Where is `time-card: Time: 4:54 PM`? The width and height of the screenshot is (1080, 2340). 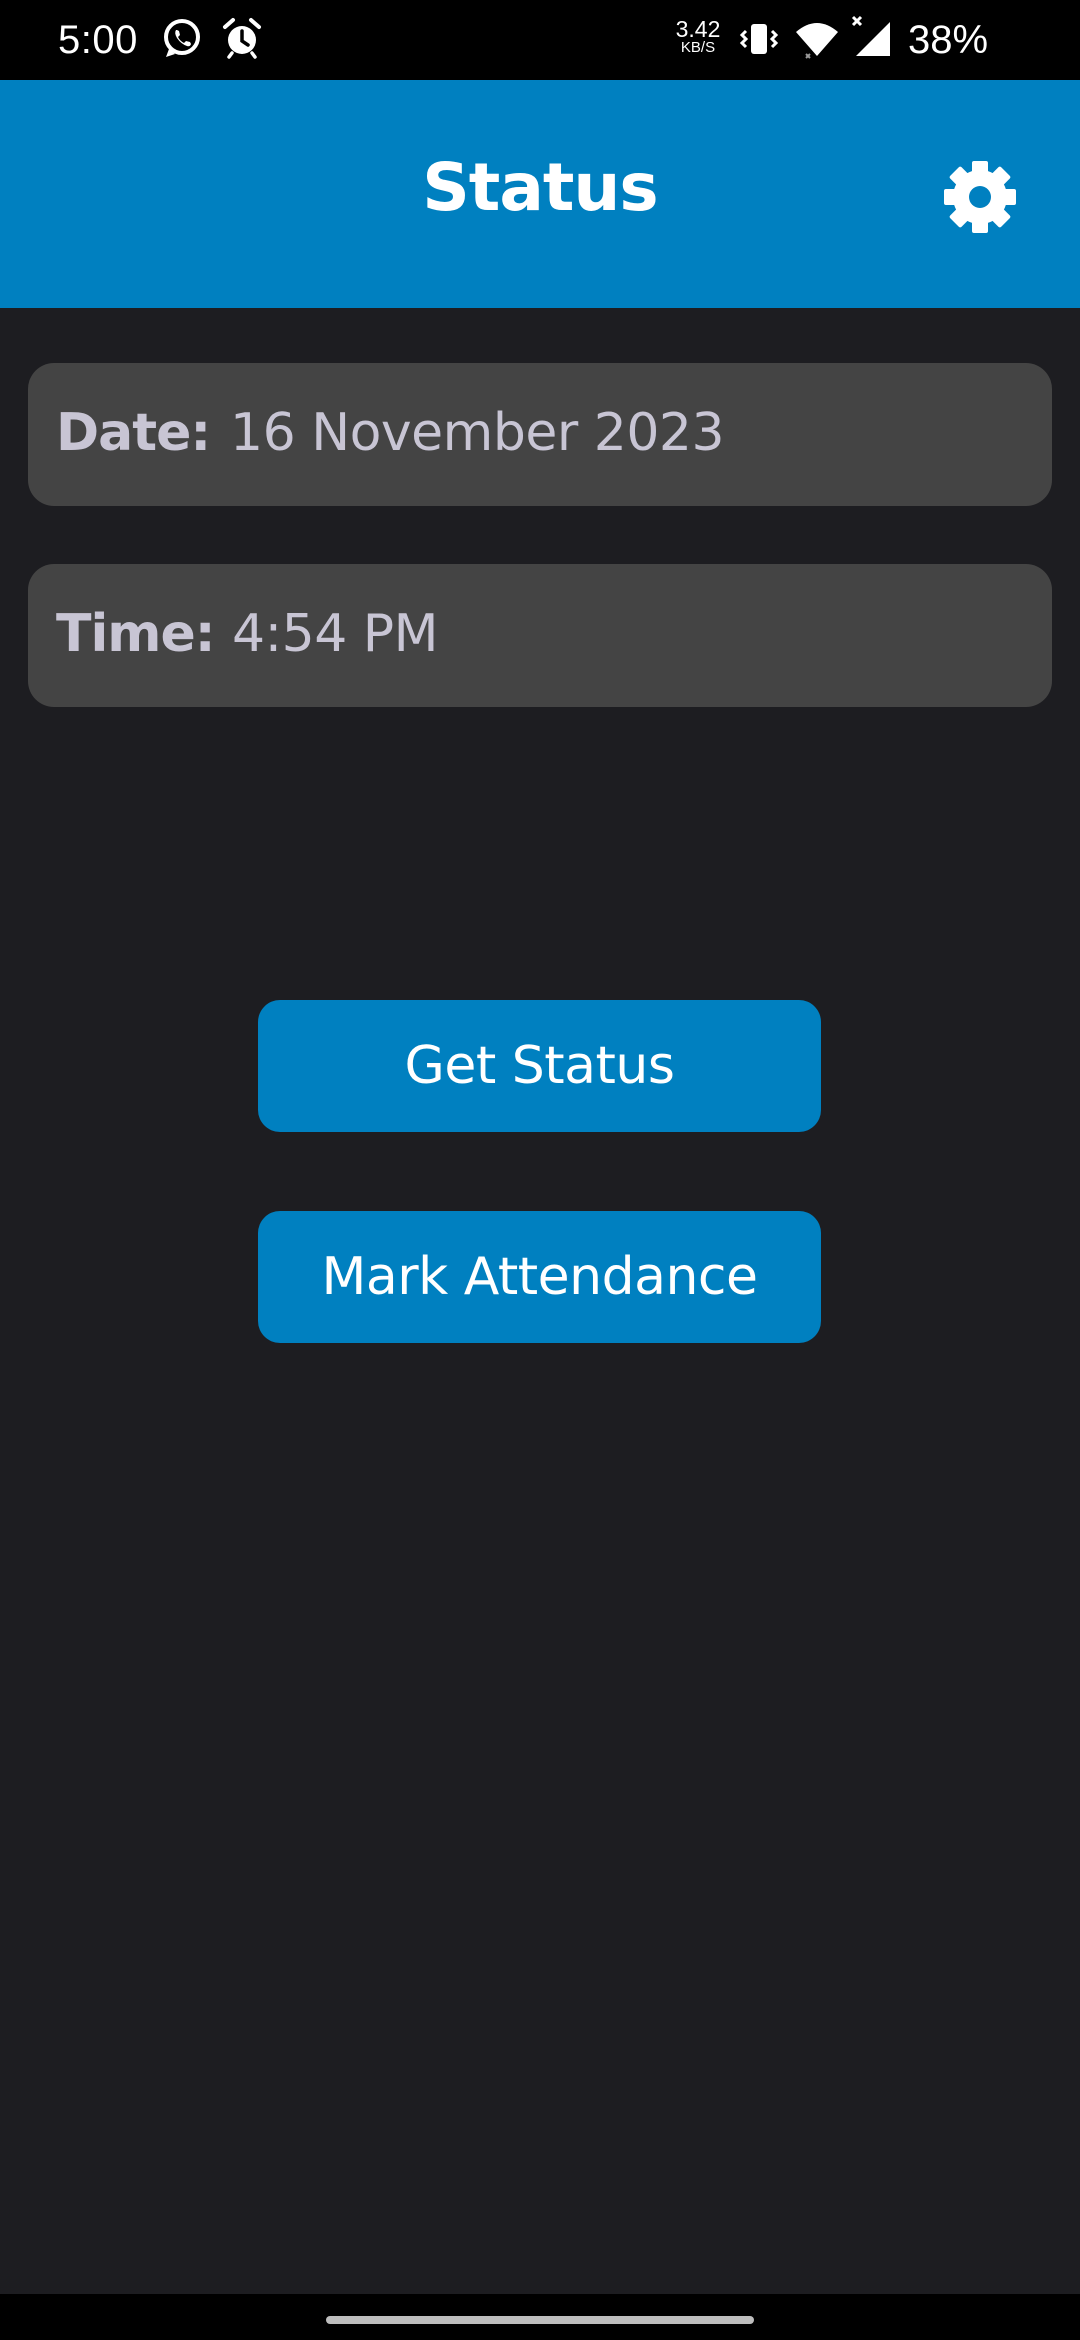
time-card: Time: 4:54 PM is located at coordinates (540, 635).